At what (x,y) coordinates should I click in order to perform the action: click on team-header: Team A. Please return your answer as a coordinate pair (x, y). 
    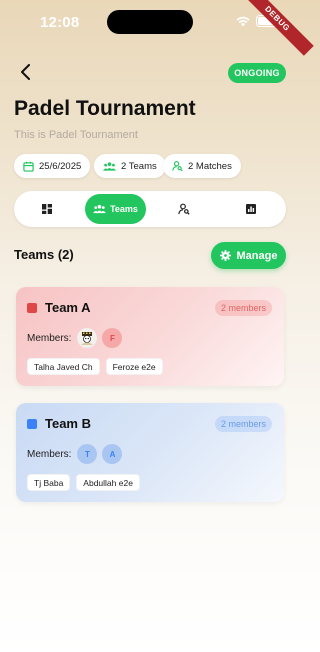
    Looking at the image, I should click on (59, 307).